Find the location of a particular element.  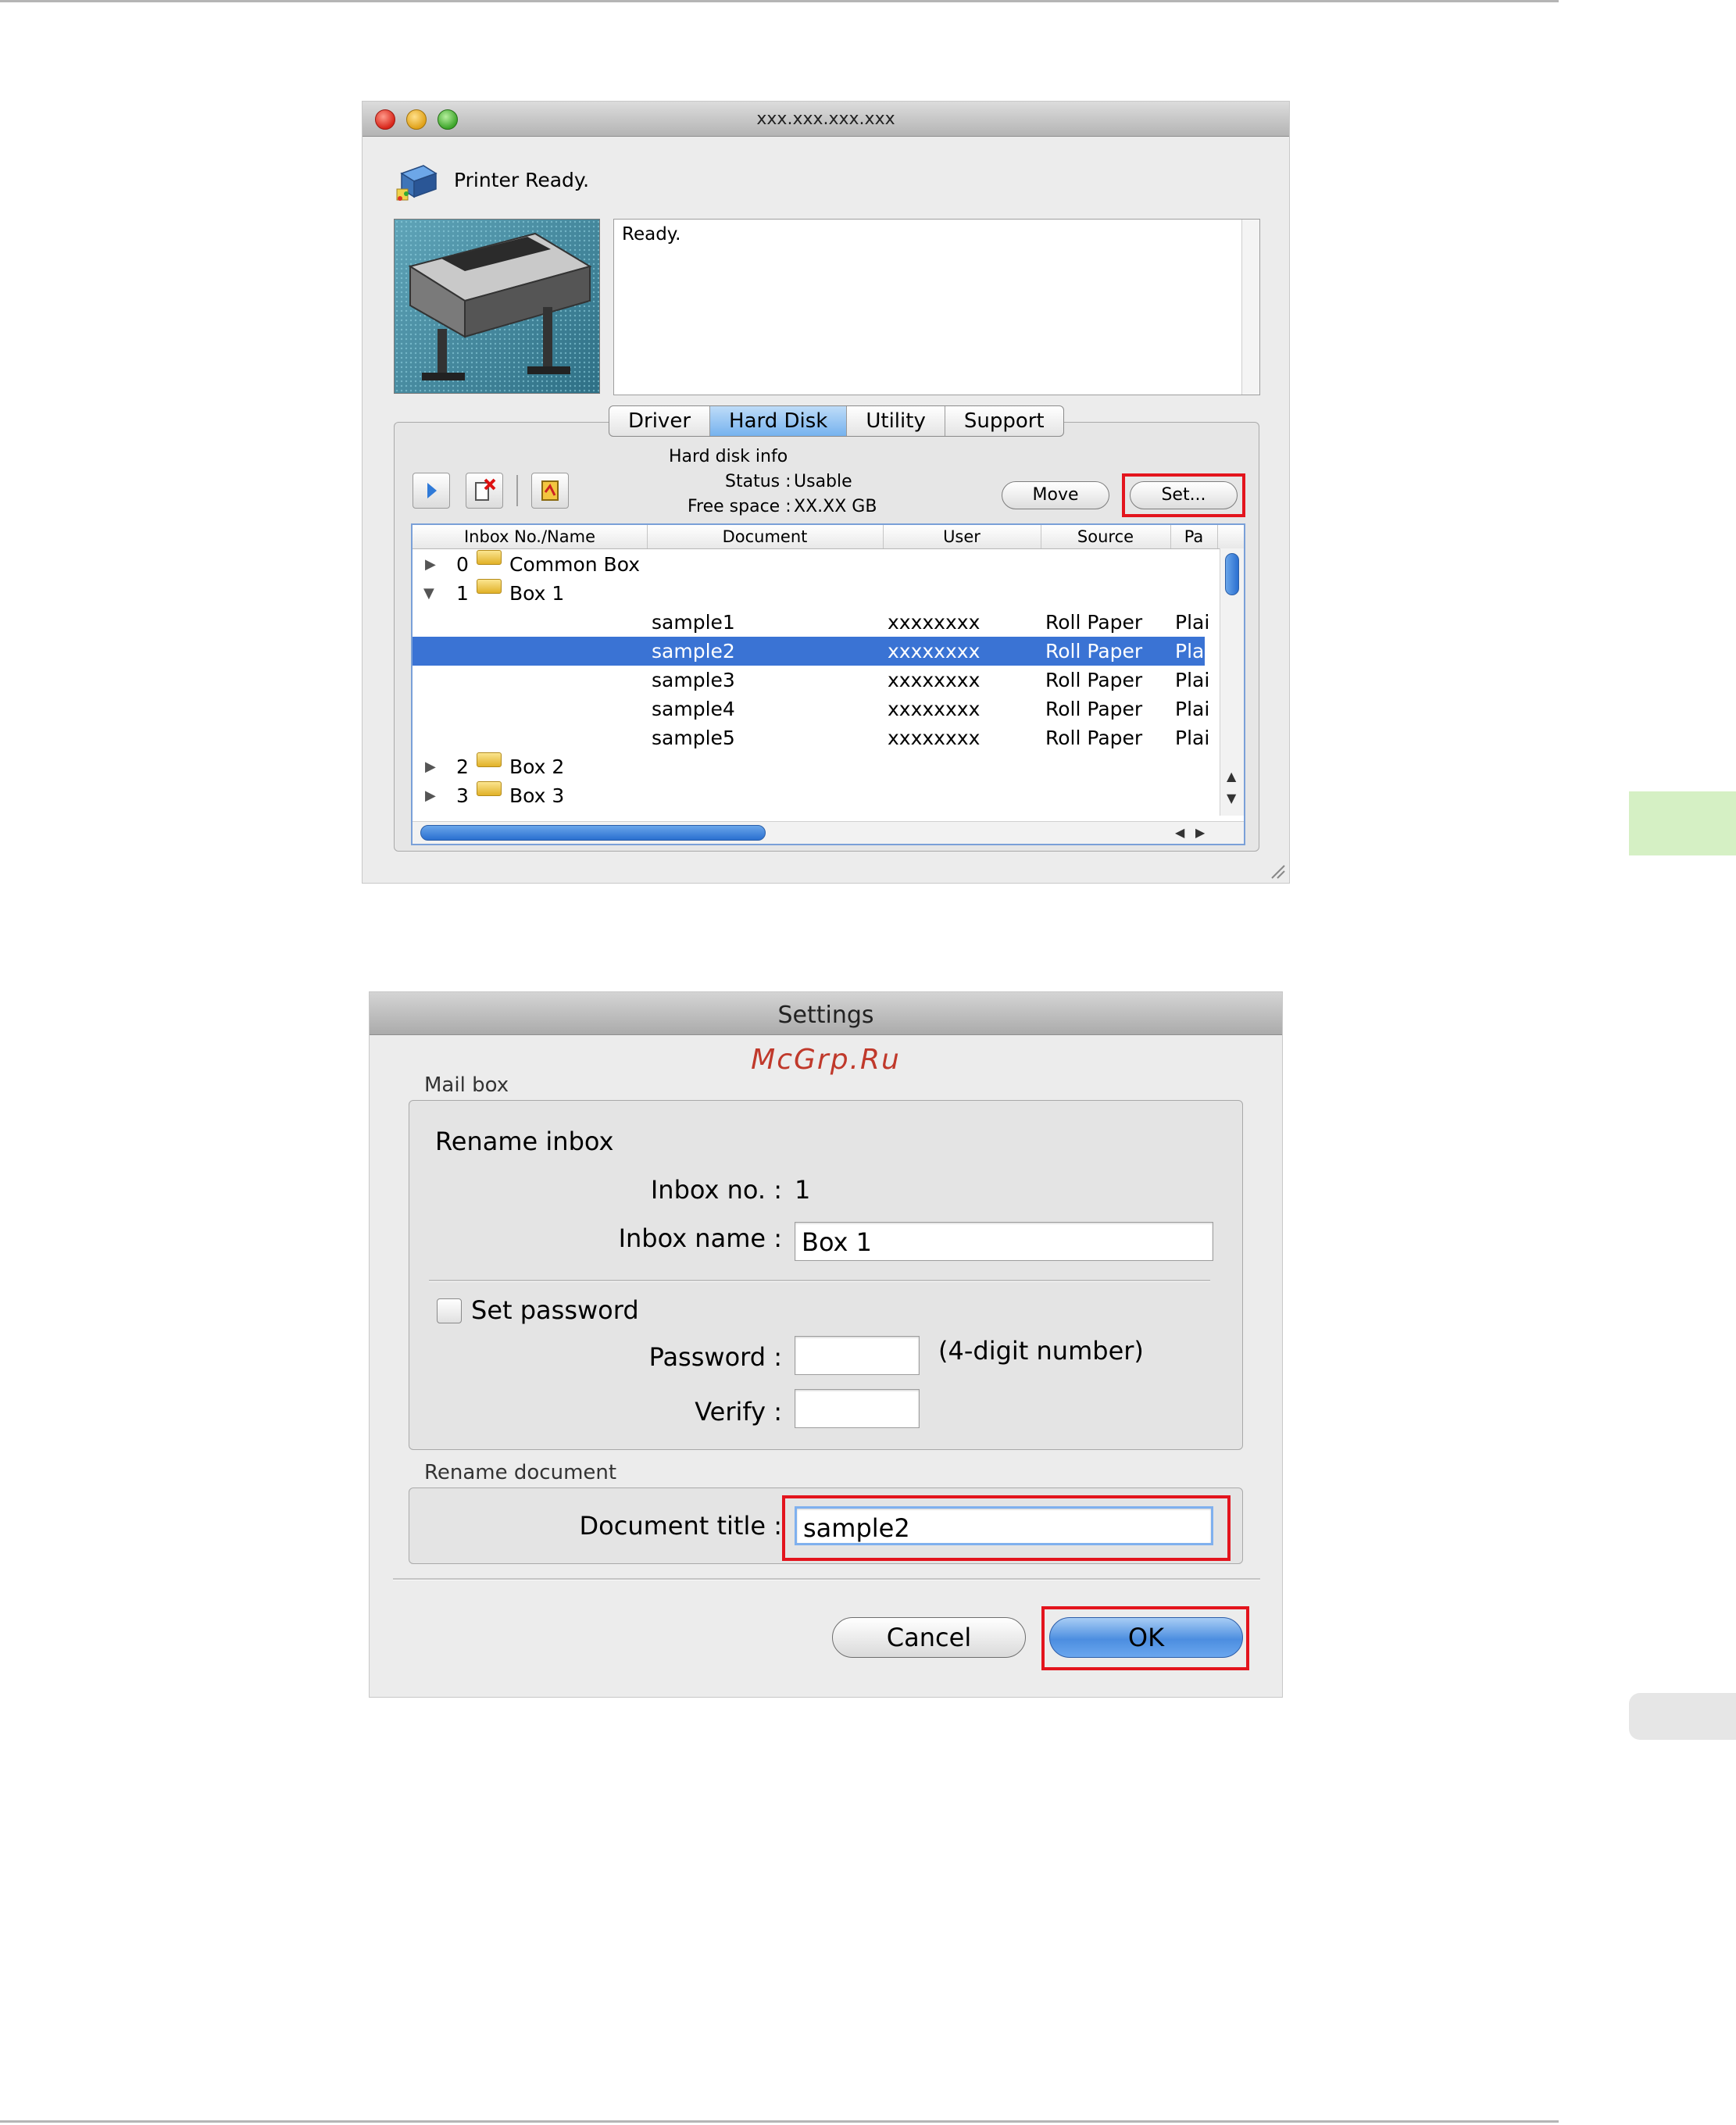

dialog-separator is located at coordinates (826, 1579).